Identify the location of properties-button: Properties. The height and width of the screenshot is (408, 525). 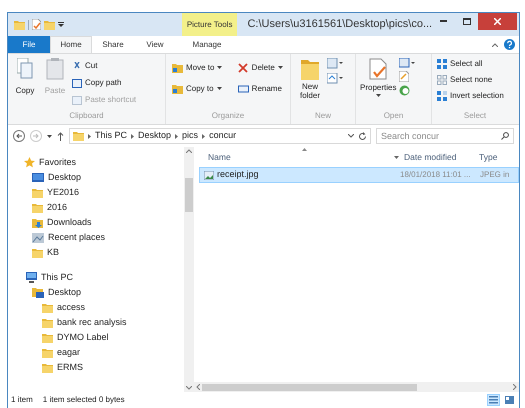
(378, 84).